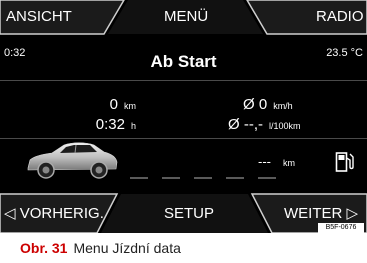 Image resolution: width=367 pixels, height=263 pixels. What do you see at coordinates (110, 124) in the screenshot?
I see `duration-value: 0:32` at bounding box center [110, 124].